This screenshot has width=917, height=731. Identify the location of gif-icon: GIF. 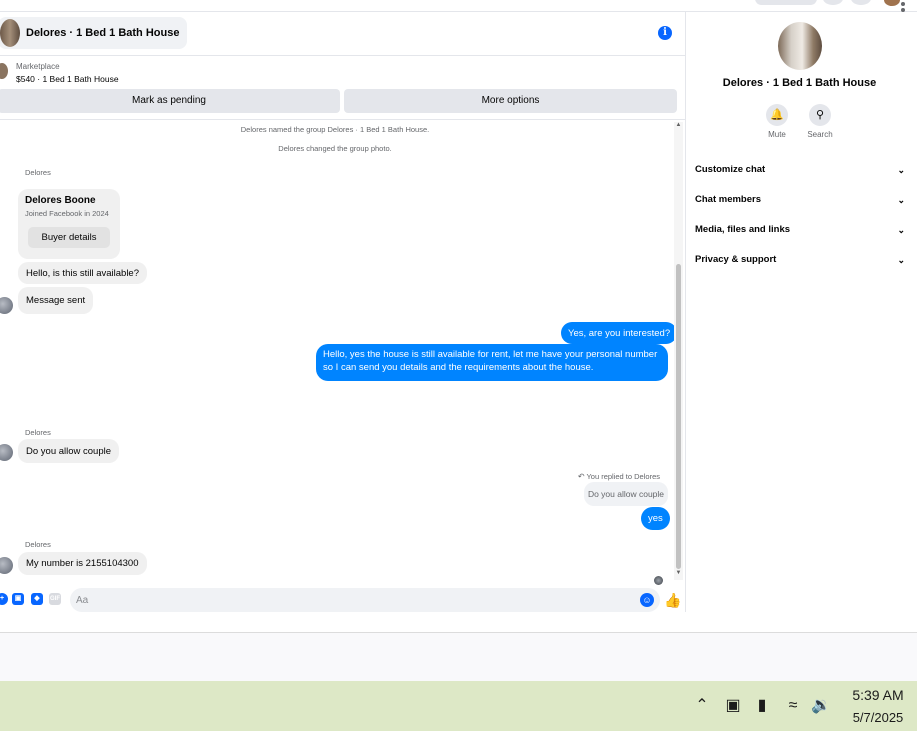
(55, 599).